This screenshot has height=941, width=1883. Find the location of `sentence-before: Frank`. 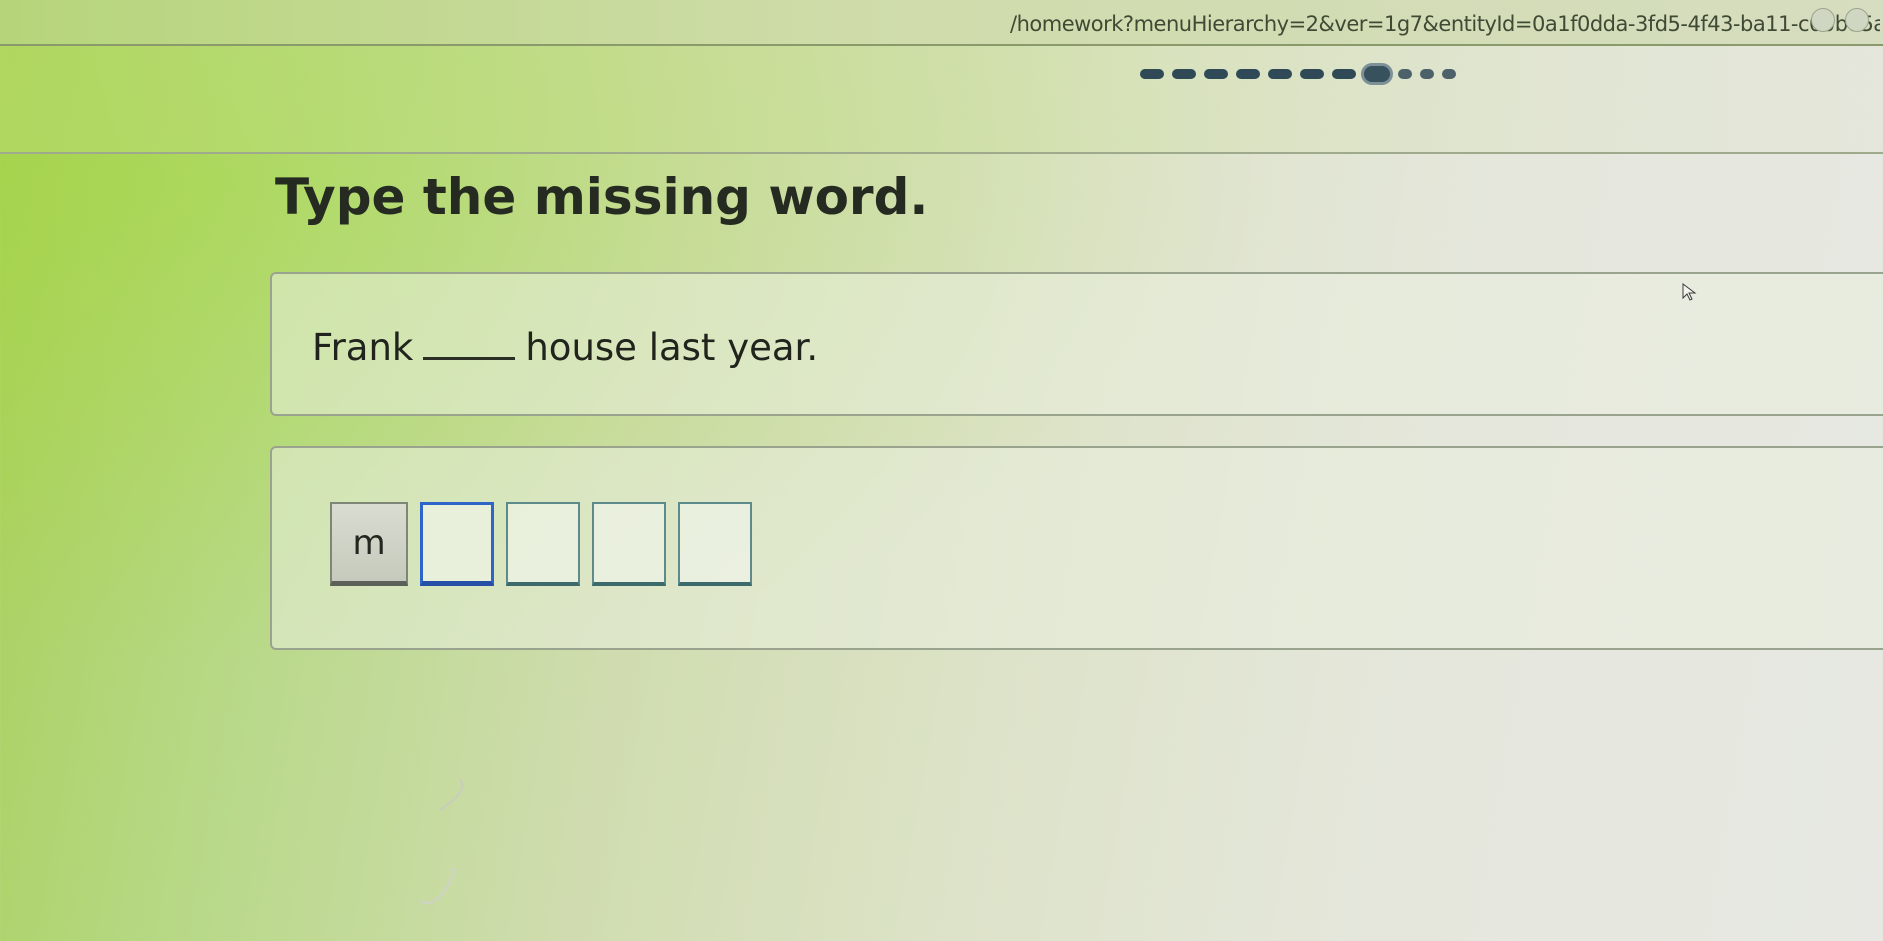

sentence-before: Frank is located at coordinates (363, 347).